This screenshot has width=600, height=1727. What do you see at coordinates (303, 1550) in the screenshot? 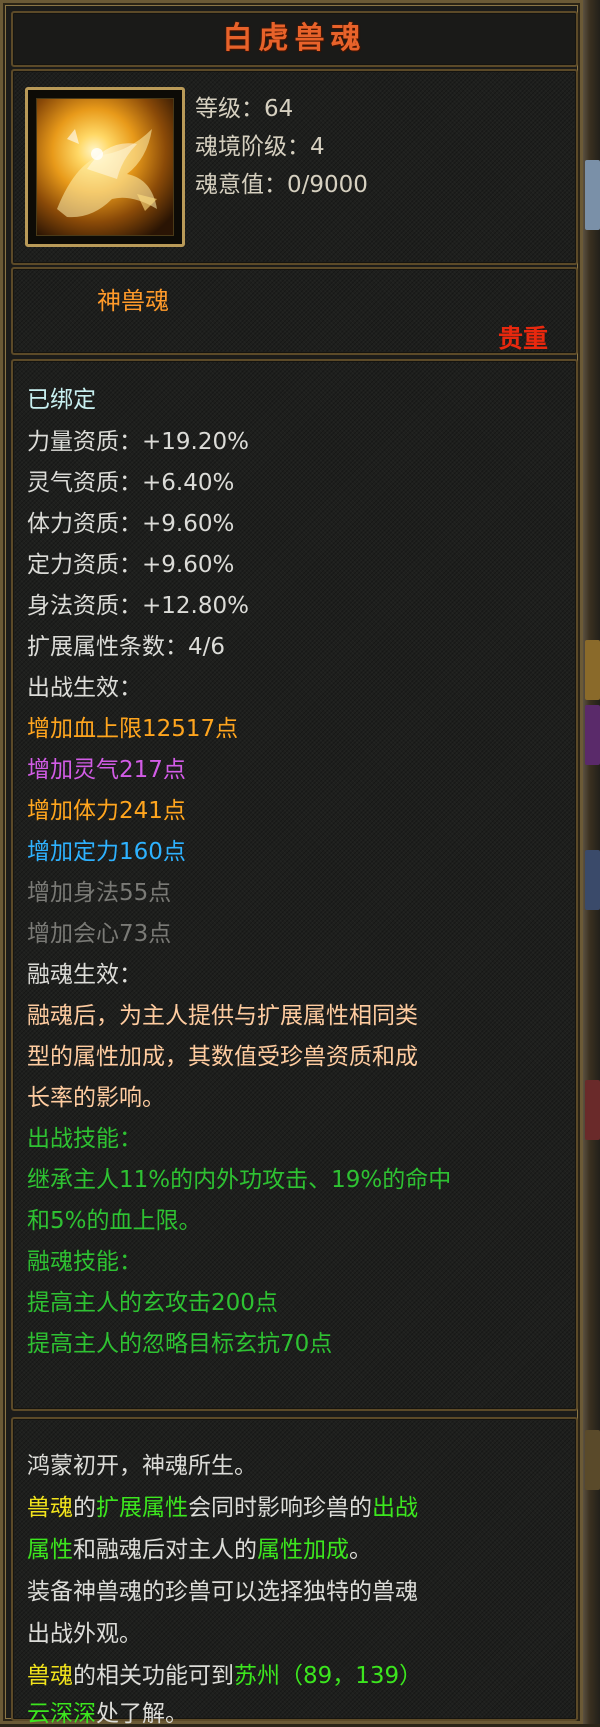
I see `keyword-attr-bonus: 属性加成` at bounding box center [303, 1550].